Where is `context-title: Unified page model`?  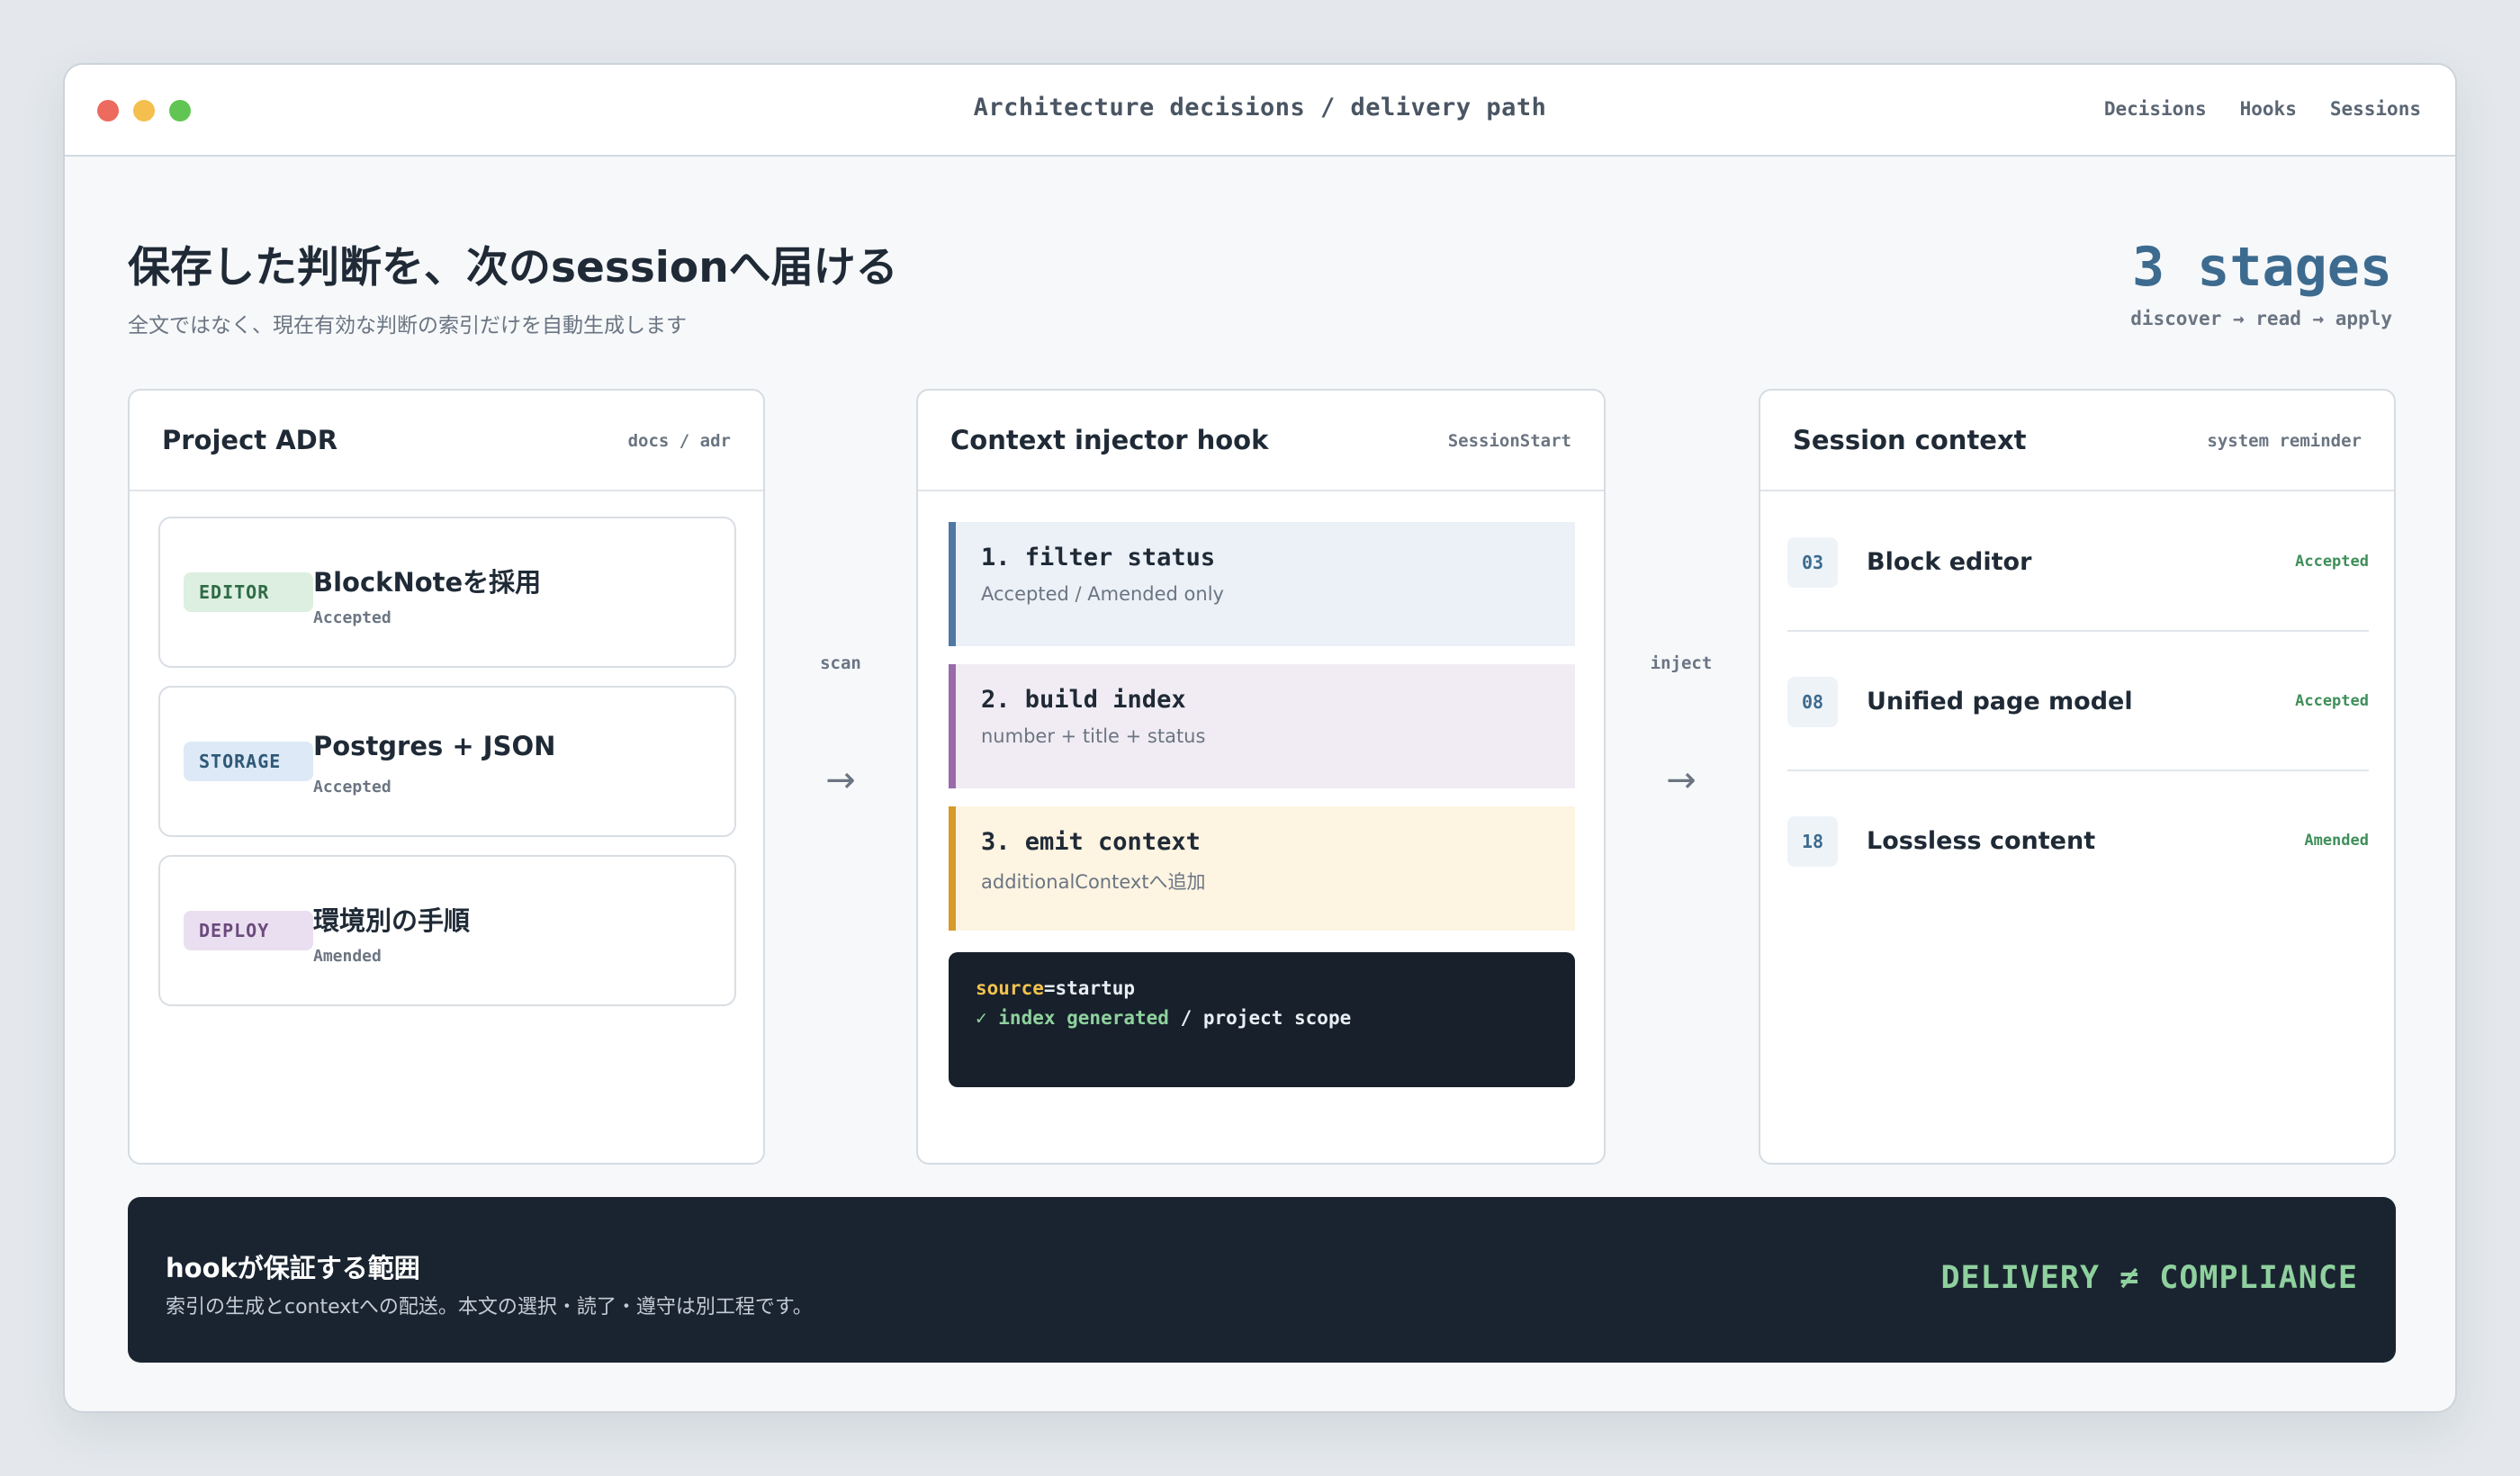 context-title: Unified page model is located at coordinates (2000, 702).